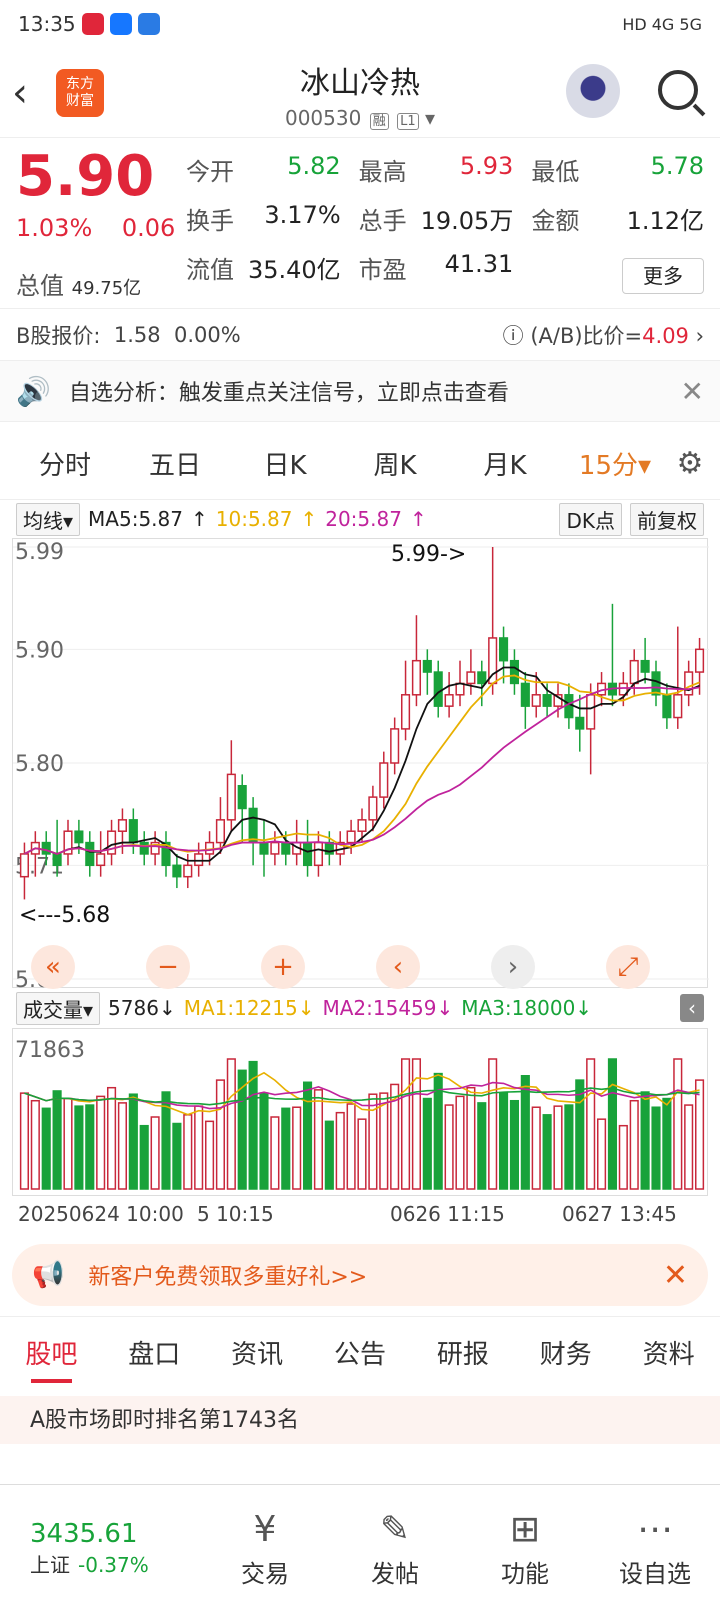 The width and height of the screenshot is (720, 1612). Describe the element at coordinates (53, 967) in the screenshot. I see `rewind-icon: «` at that location.